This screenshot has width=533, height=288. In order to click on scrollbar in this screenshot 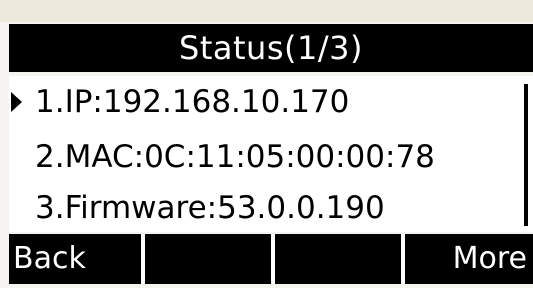, I will do `click(526, 154)`.